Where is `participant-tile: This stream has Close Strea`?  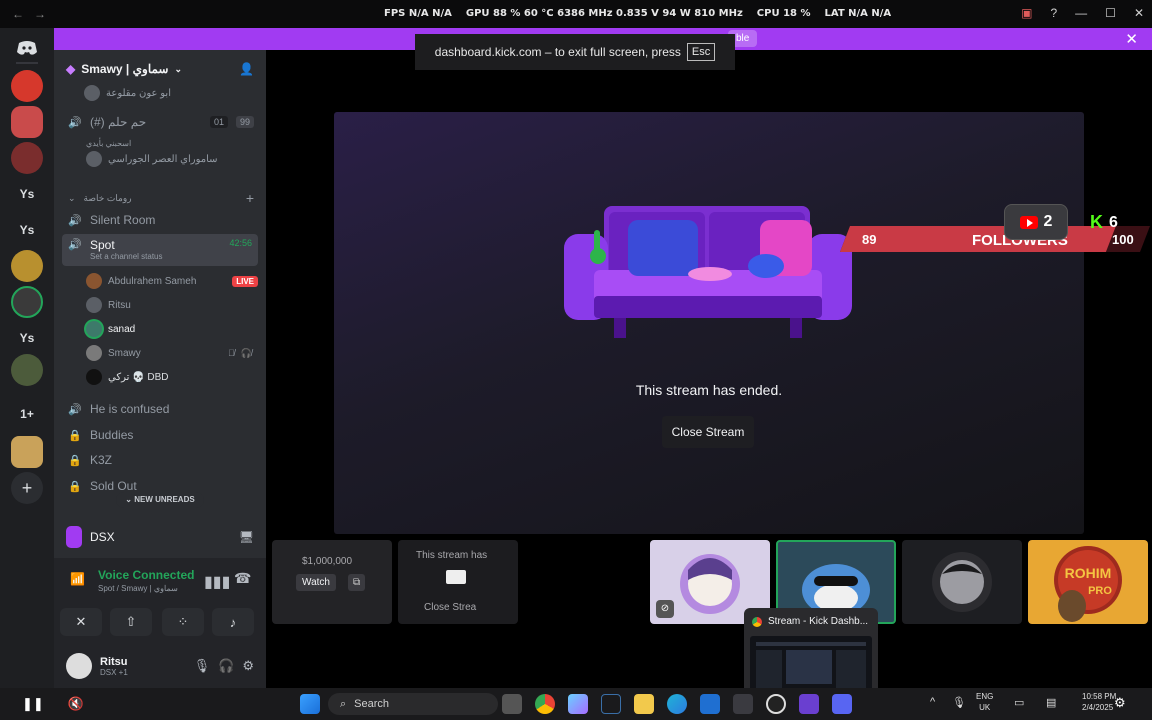 participant-tile: This stream has Close Strea is located at coordinates (458, 582).